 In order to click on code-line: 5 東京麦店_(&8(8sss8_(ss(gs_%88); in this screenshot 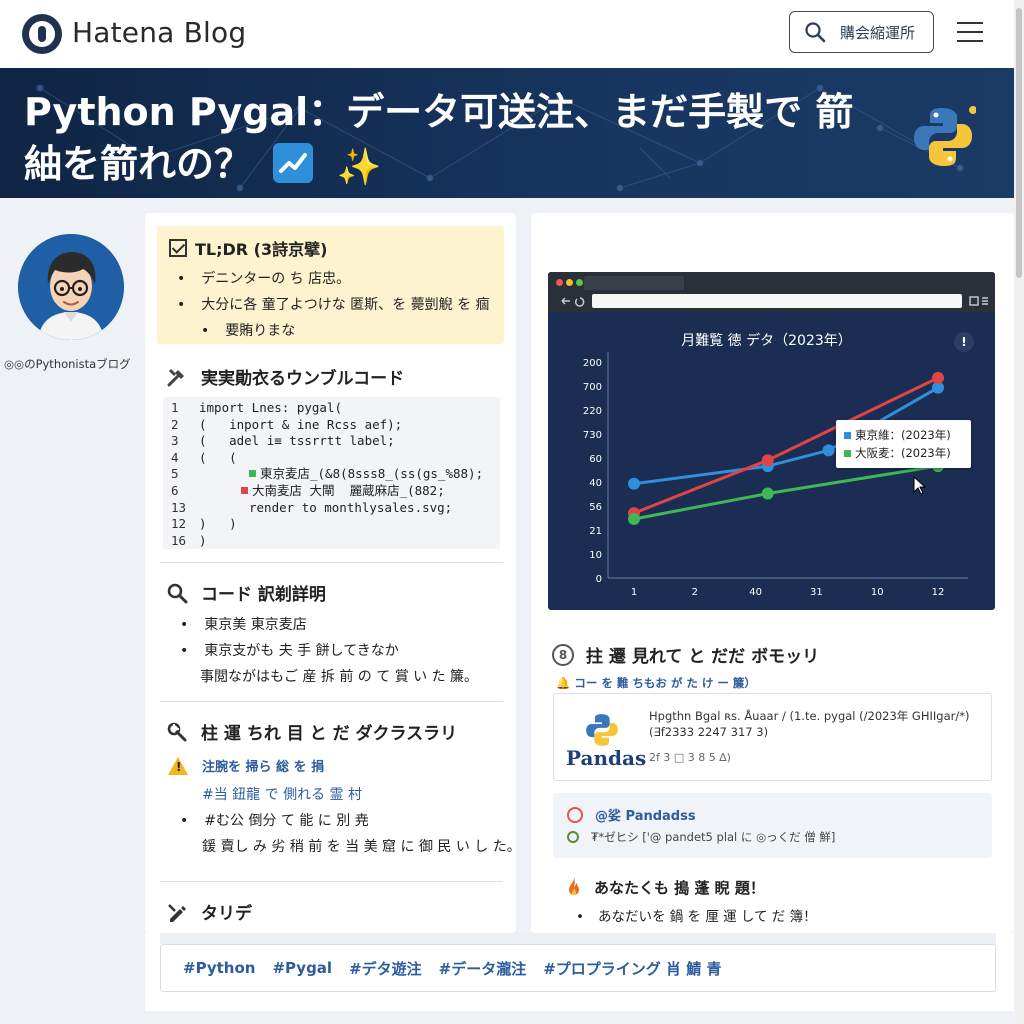, I will do `click(331, 474)`.